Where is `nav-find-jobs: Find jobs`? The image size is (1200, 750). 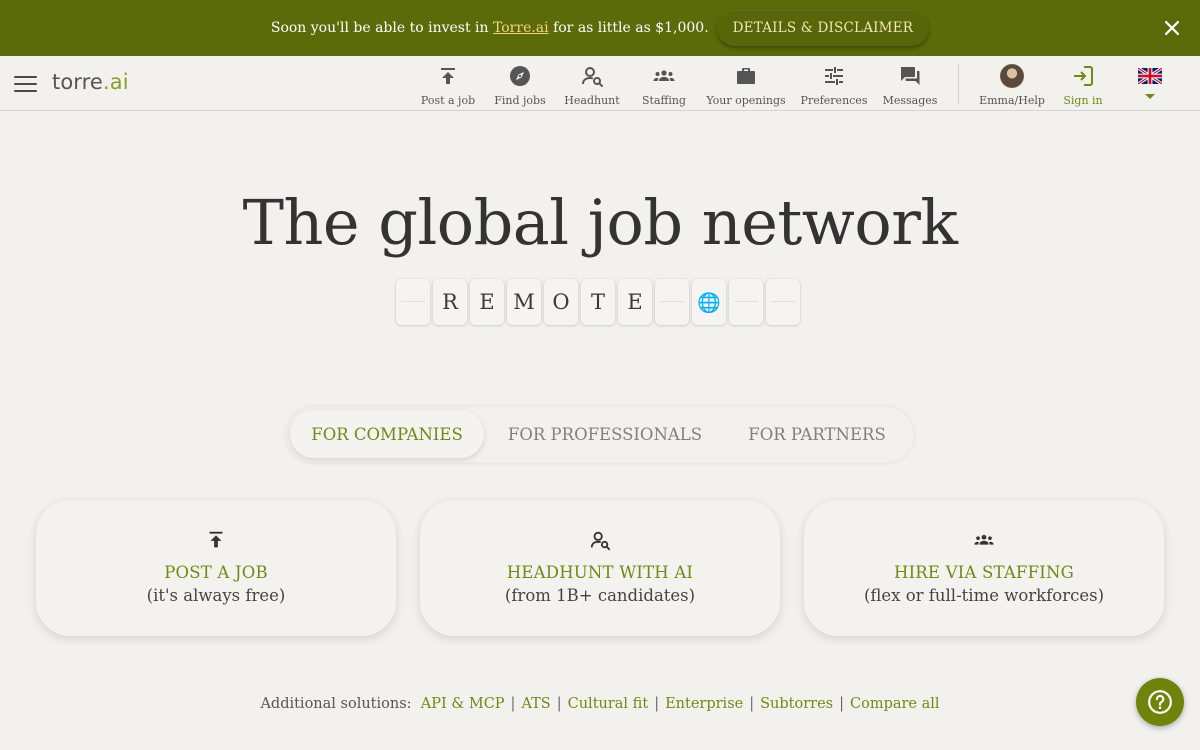 nav-find-jobs: Find jobs is located at coordinates (520, 83).